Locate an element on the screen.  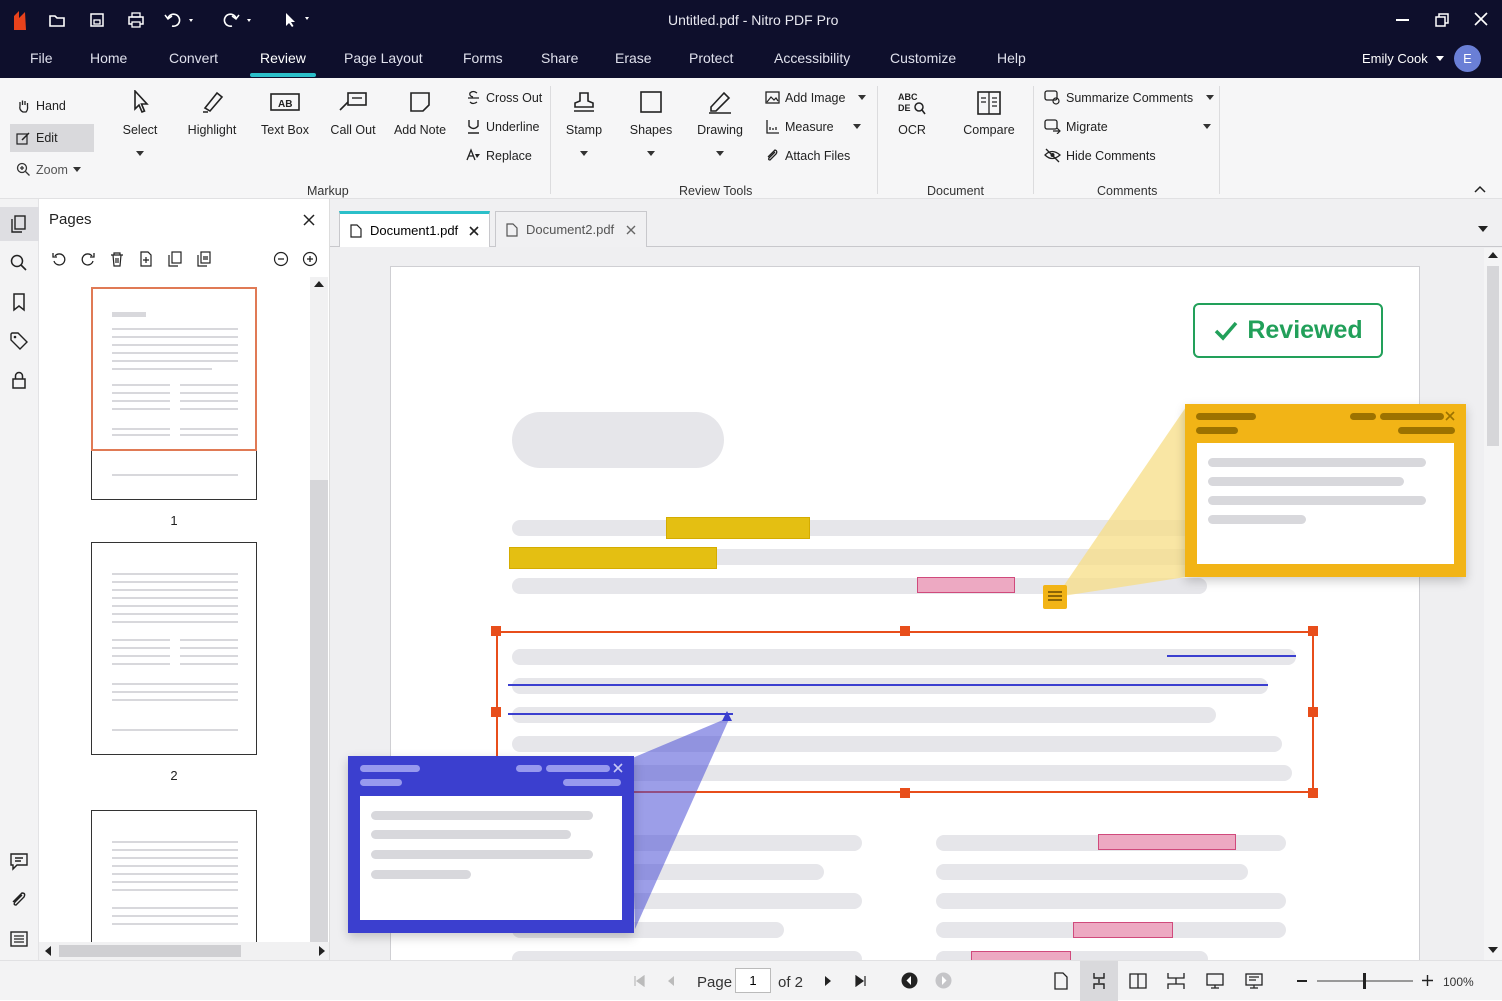
fields-icon is located at coordinates (19, 939).